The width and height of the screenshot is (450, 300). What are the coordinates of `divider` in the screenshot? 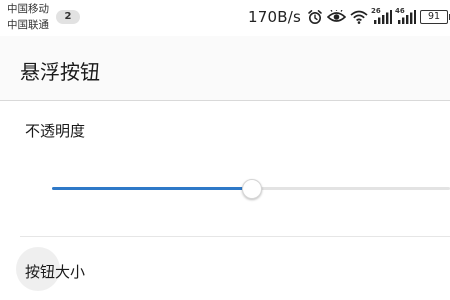 It's located at (235, 236).